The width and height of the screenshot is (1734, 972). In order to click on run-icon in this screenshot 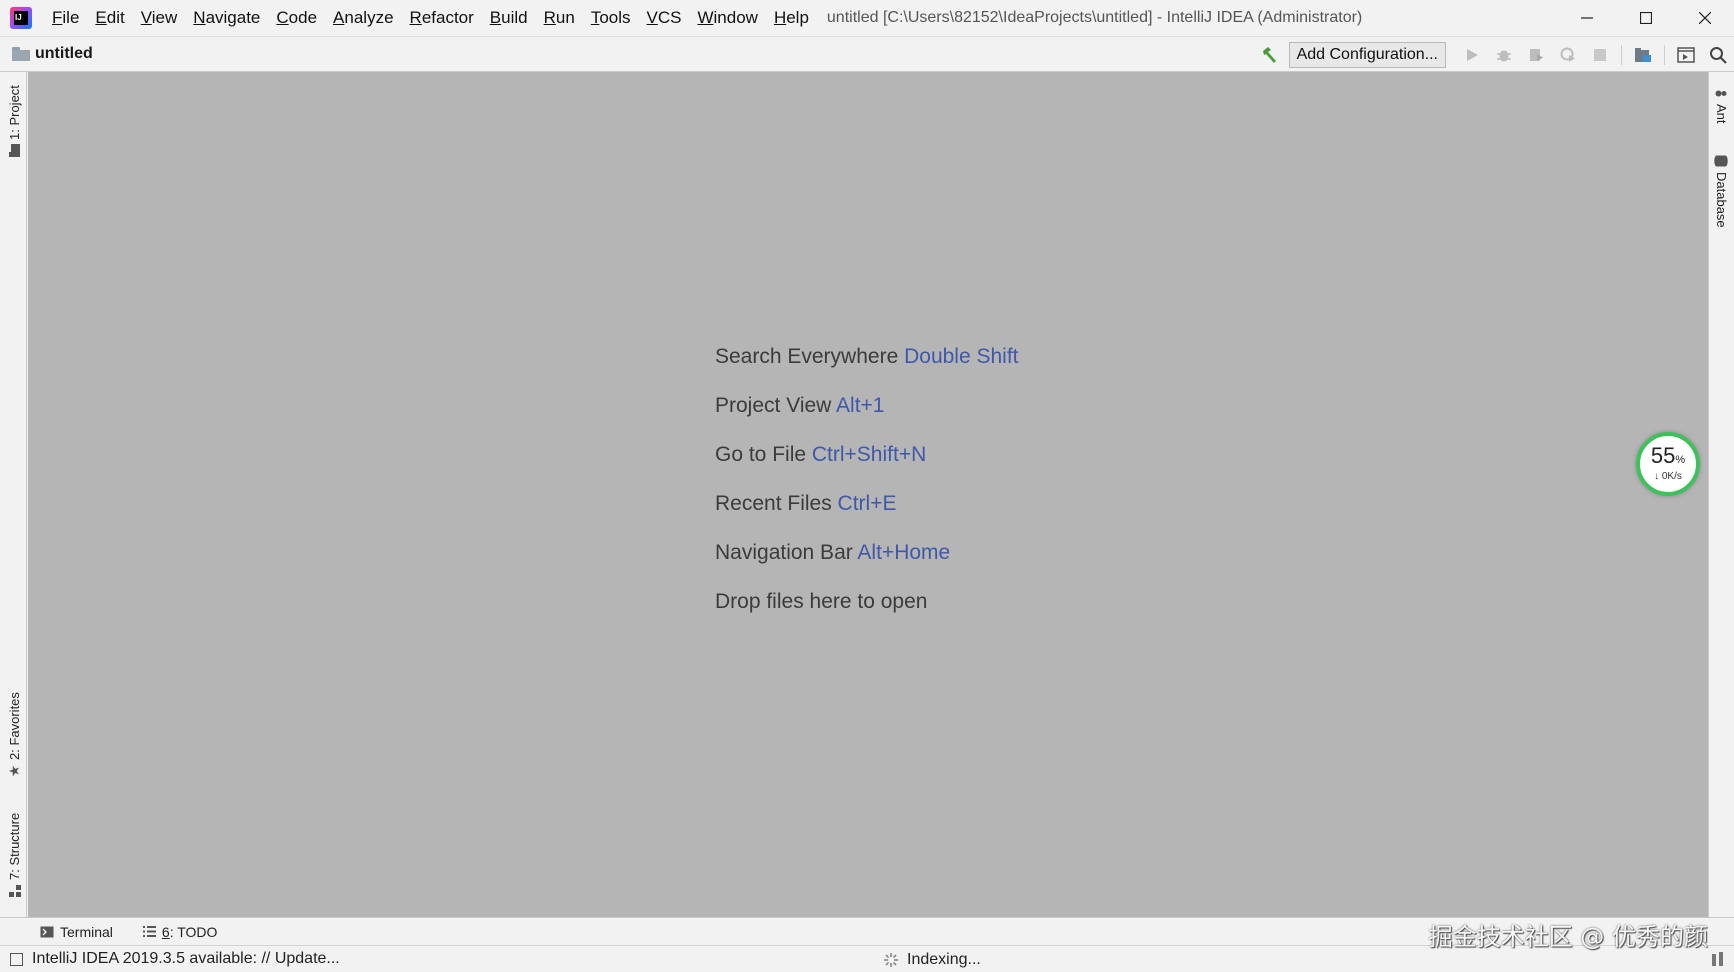, I will do `click(1472, 55)`.